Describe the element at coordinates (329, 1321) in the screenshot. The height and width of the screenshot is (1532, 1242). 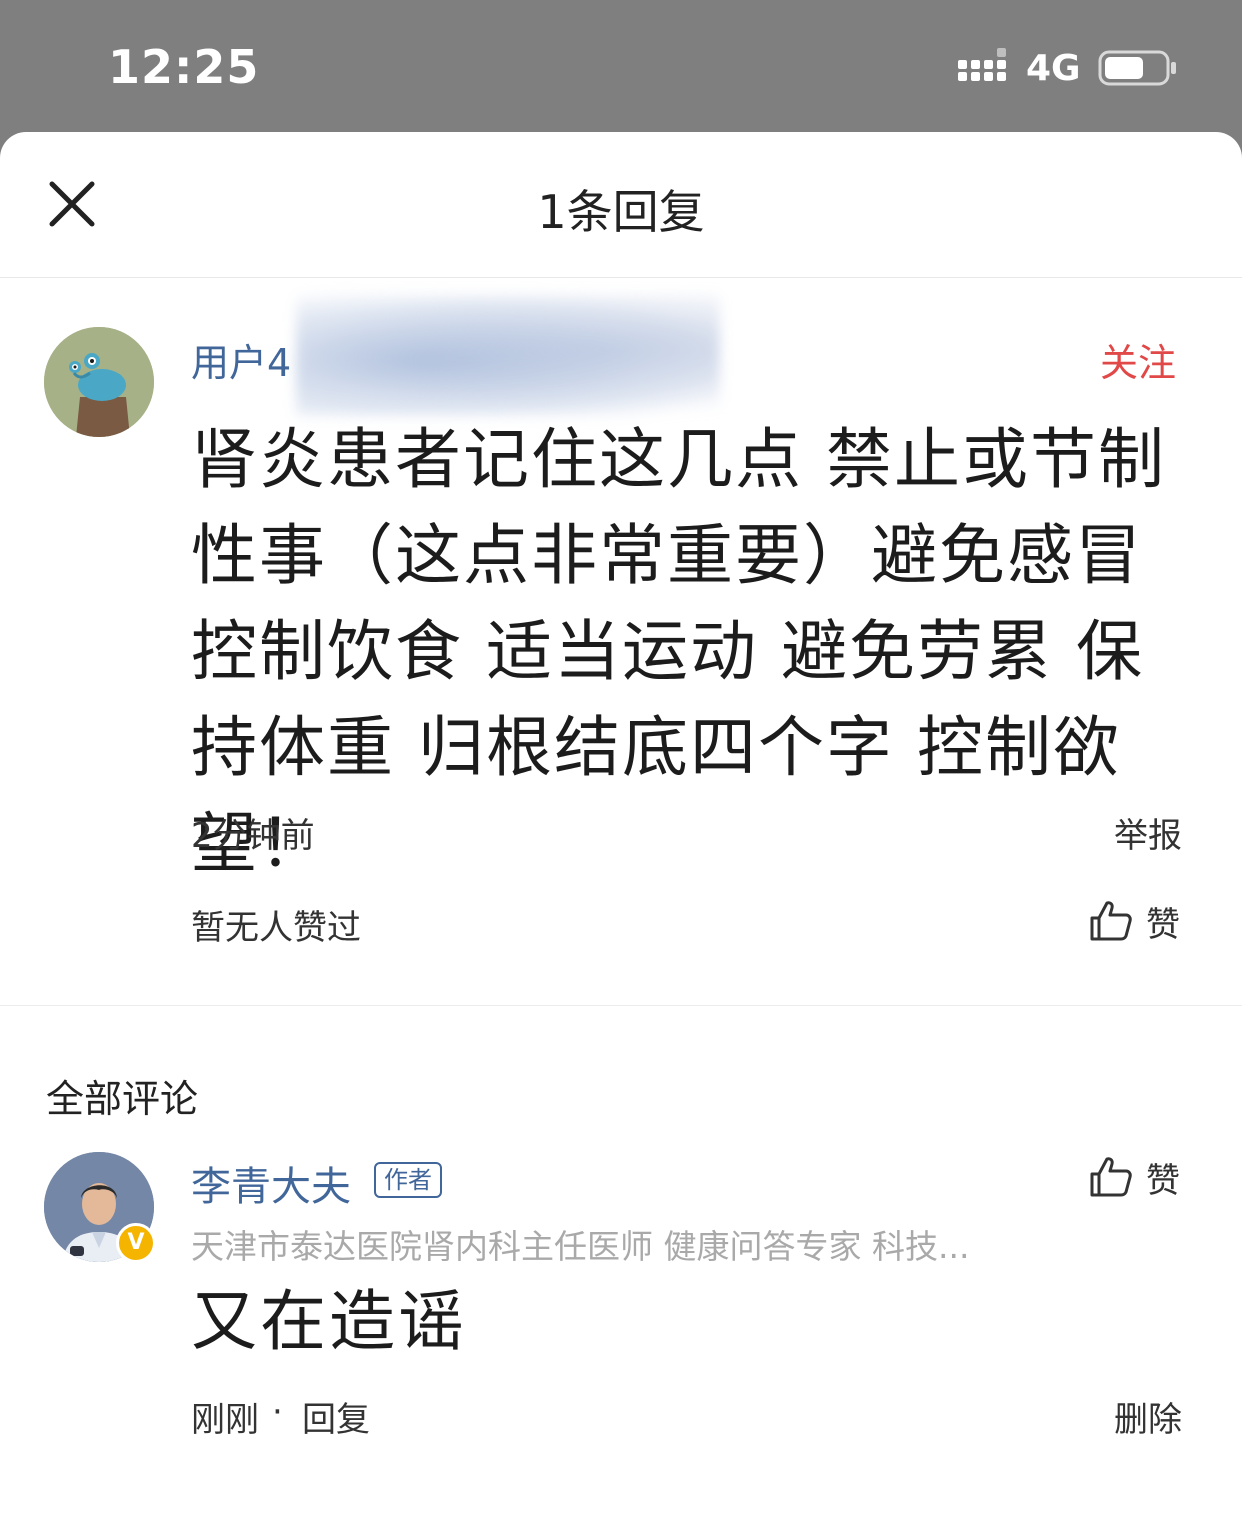
I see `reply-text: 又在造谣` at that location.